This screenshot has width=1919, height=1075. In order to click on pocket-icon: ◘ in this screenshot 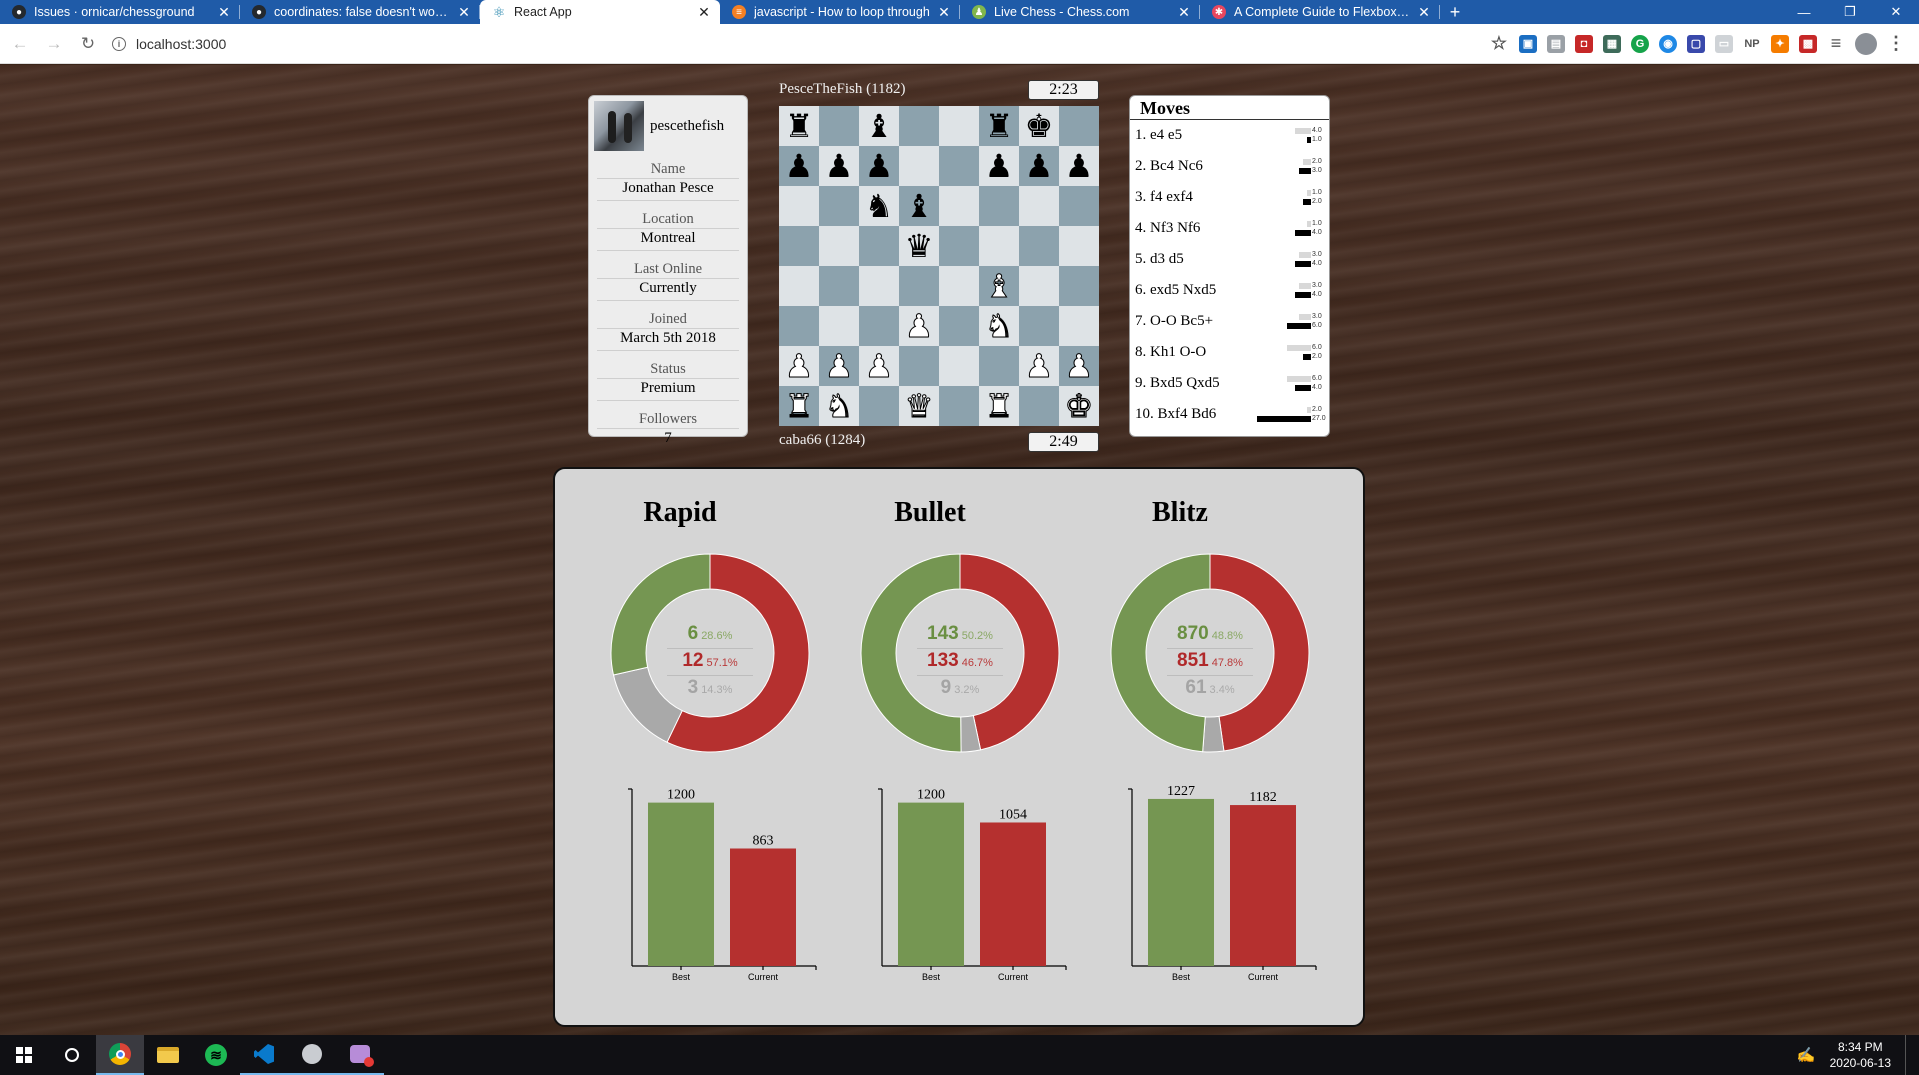, I will do `click(1584, 43)`.